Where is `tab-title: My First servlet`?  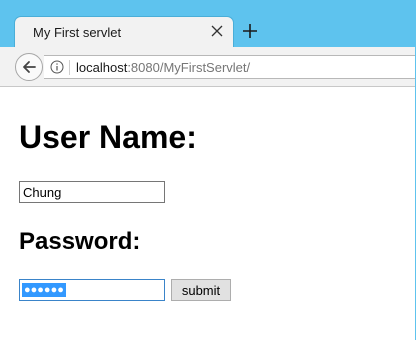
tab-title: My First servlet is located at coordinates (77, 32).